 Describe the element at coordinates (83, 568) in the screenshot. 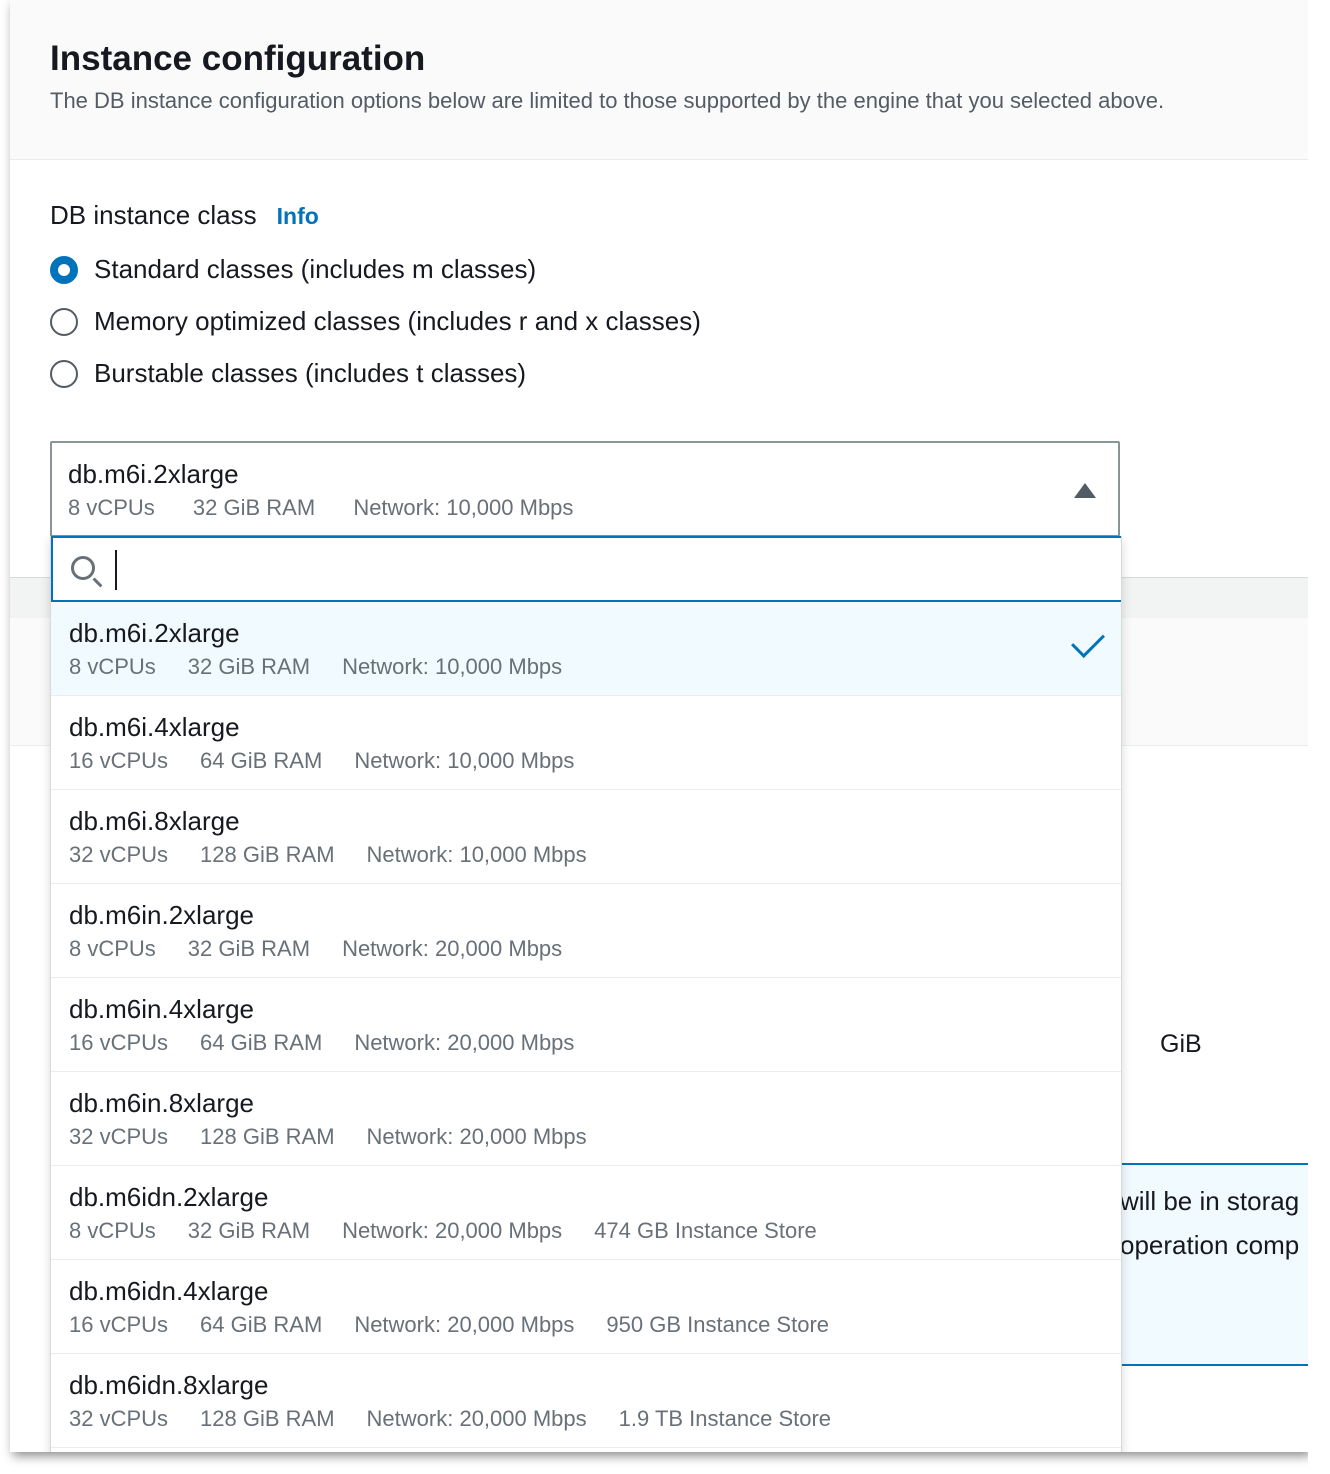

I see `search-icon` at that location.